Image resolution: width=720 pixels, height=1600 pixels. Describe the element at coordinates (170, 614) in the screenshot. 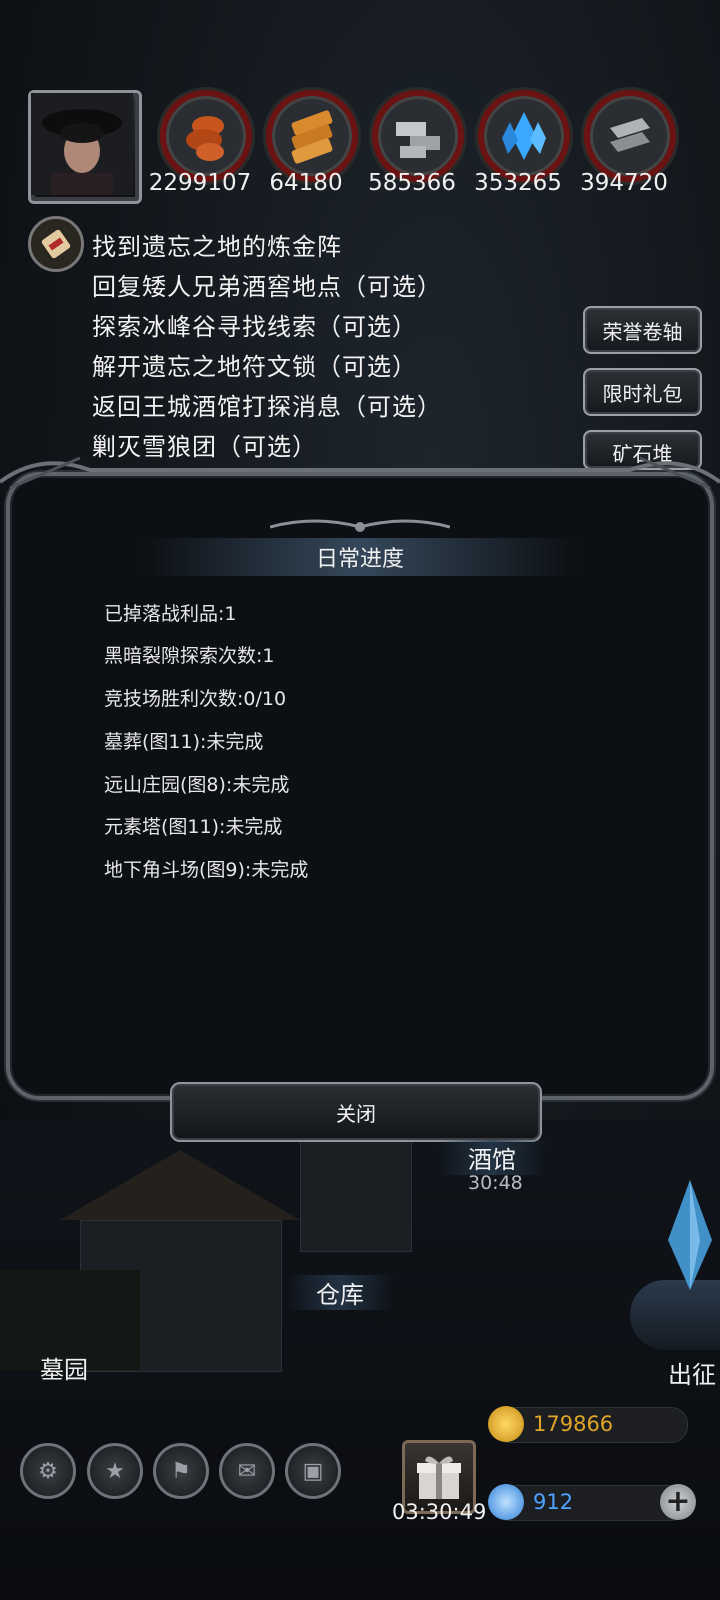

I see `progress-line: 已掉落战利品:1` at that location.